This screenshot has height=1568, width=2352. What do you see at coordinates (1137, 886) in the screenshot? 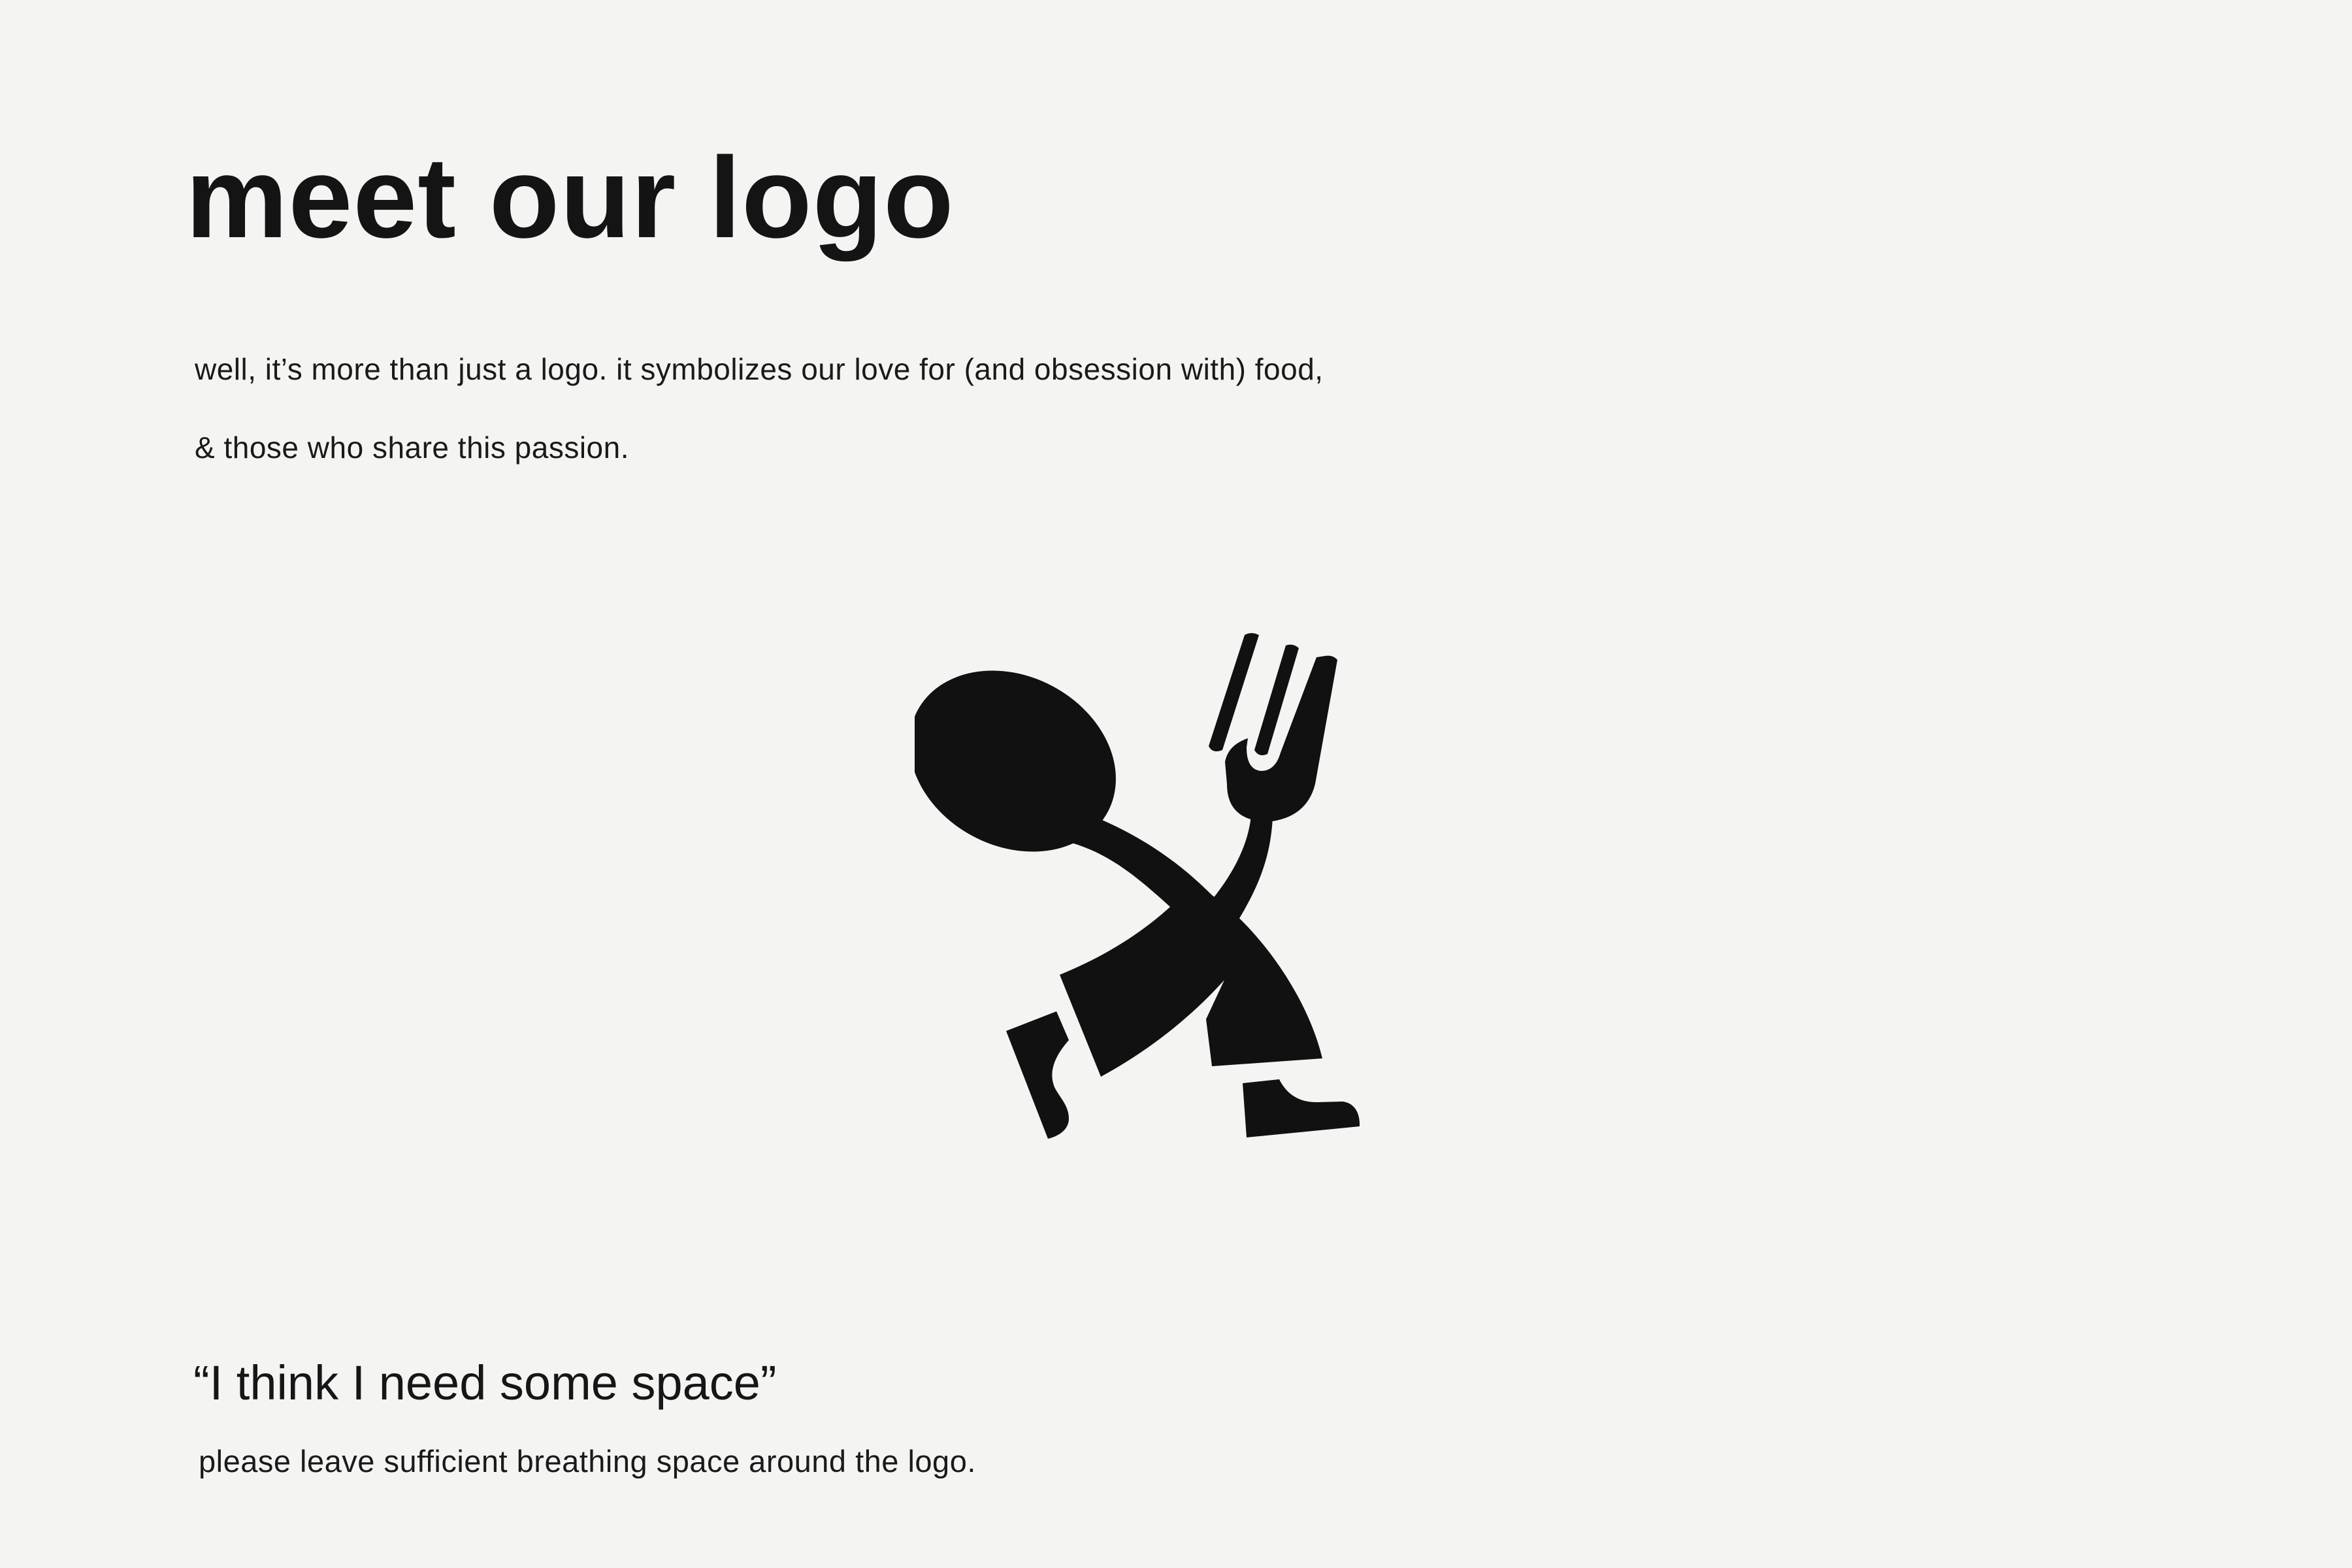
I see `logo-graphic` at bounding box center [1137, 886].